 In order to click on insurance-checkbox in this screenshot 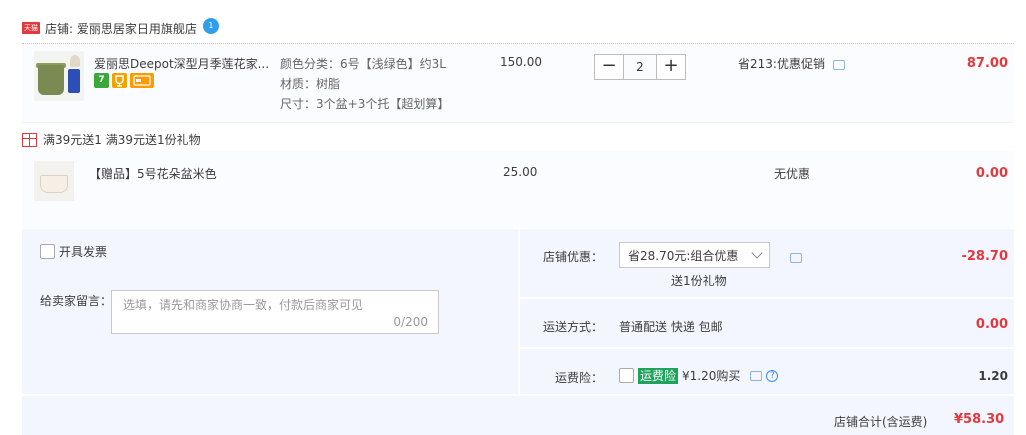, I will do `click(626, 375)`.